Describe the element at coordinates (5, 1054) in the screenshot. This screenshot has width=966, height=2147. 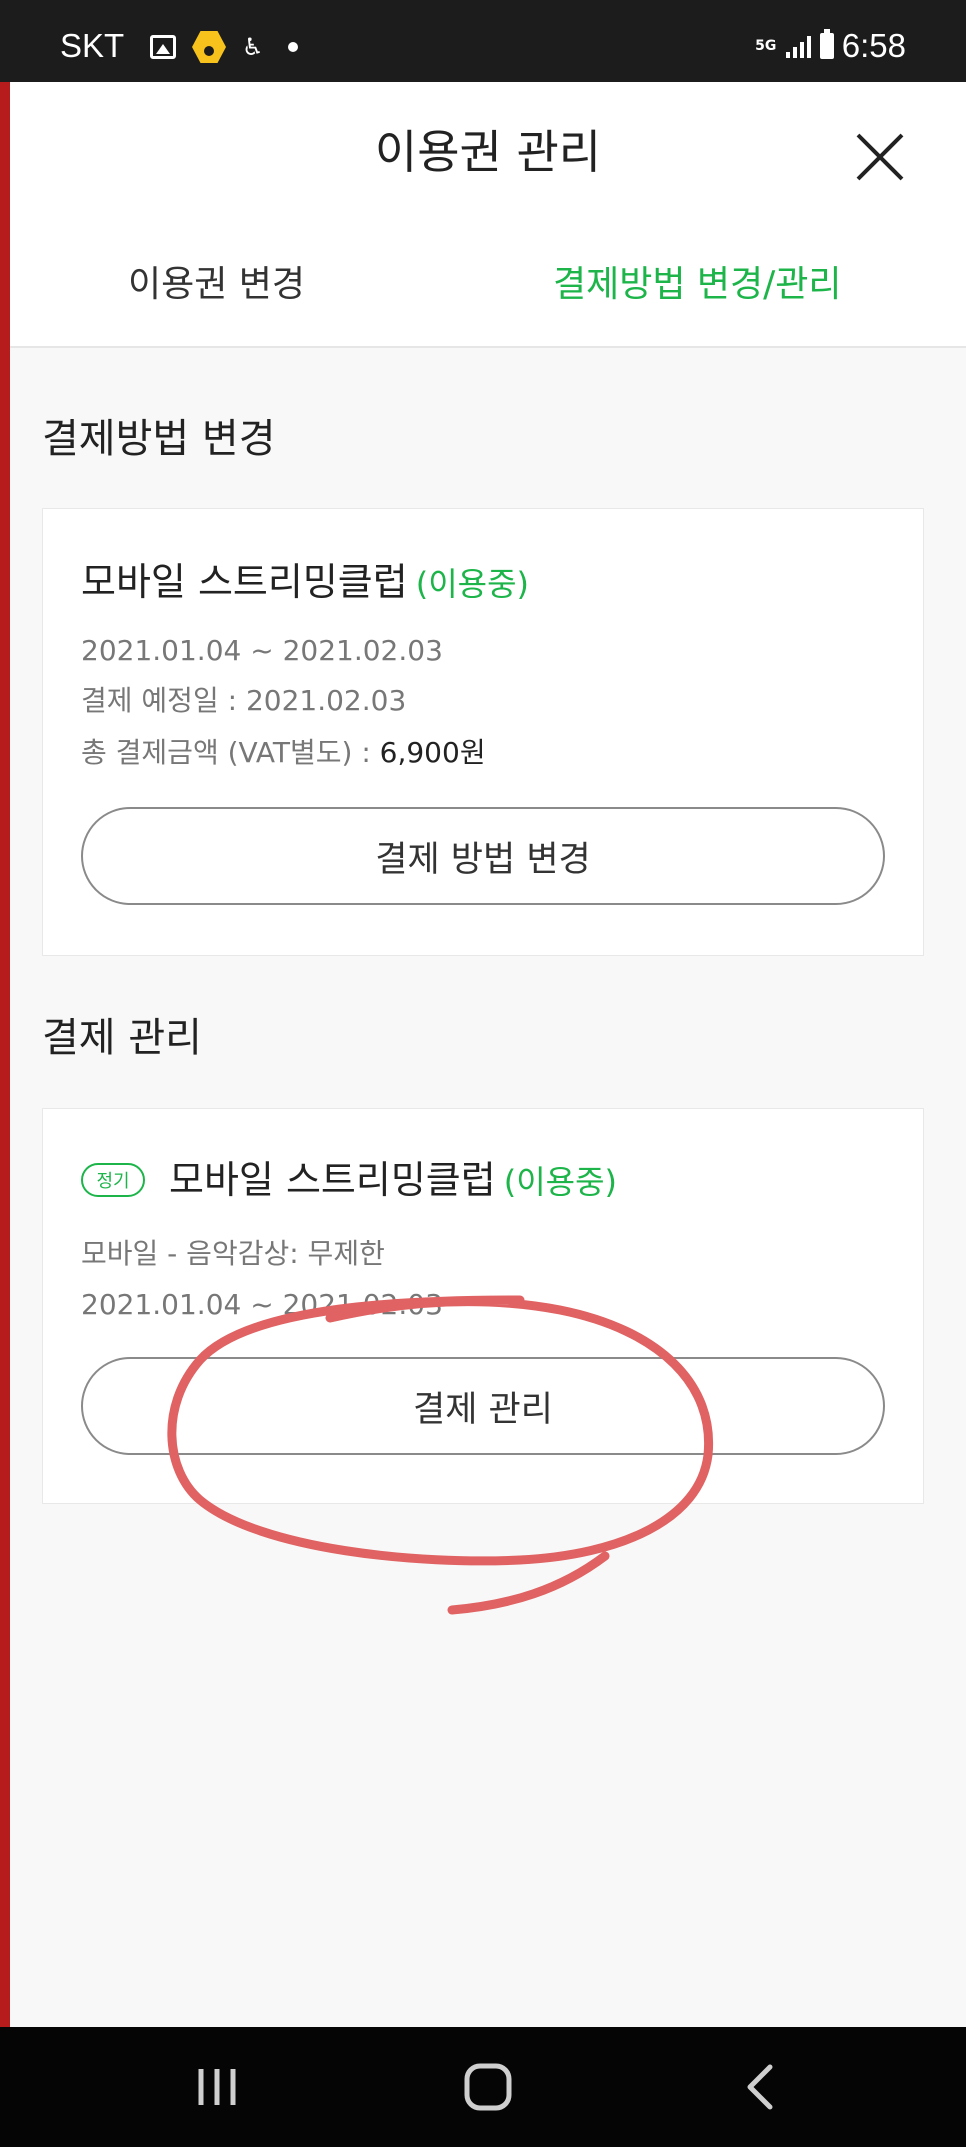
I see `window-edge` at that location.